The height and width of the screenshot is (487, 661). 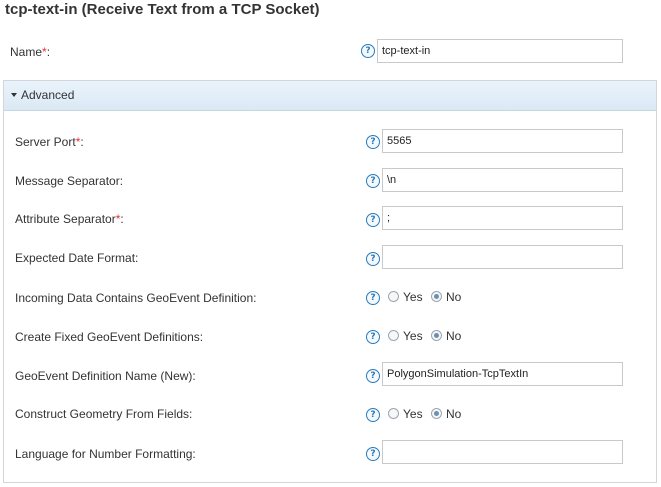 I want to click on expected-date-format-help-icon: ?, so click(x=373, y=259).